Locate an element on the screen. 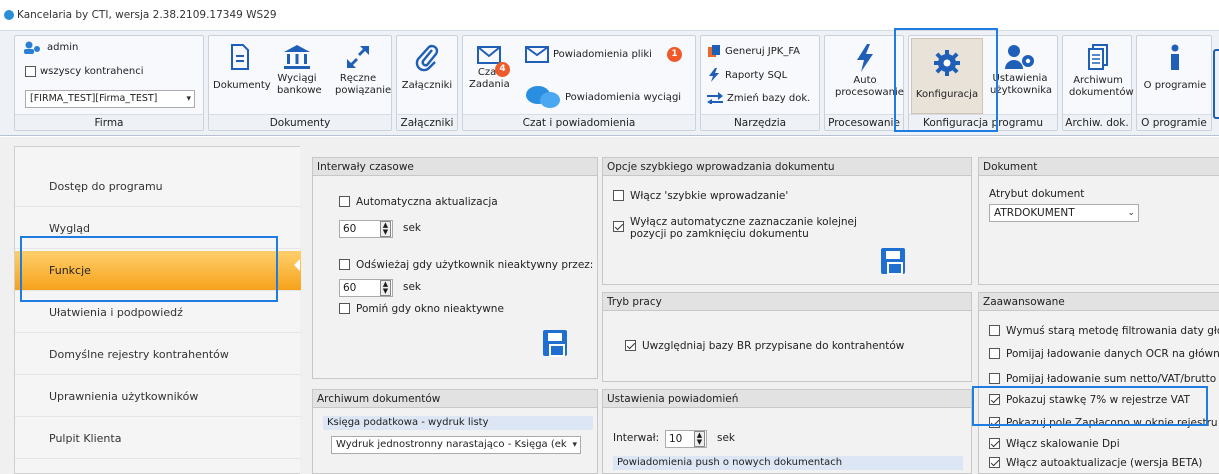 The image size is (1219, 474). auto-update-unit: sek is located at coordinates (412, 228).